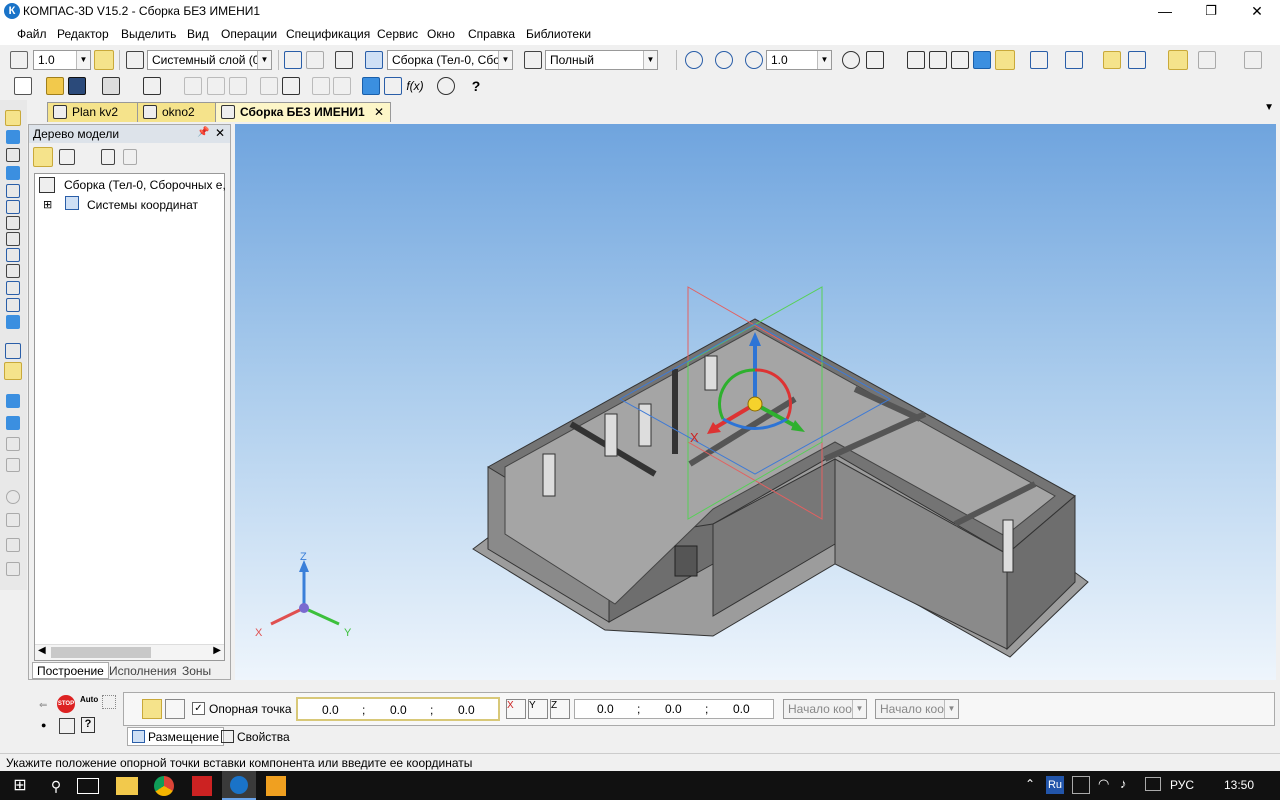 This screenshot has height=800, width=1280. Describe the element at coordinates (20, 786) in the screenshot. I see `windows-start-icon: ⊞` at that location.